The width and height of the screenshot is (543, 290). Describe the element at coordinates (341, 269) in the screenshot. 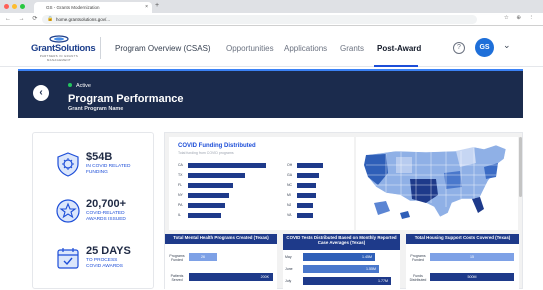

I see `covid-tests-bar-june: 1.55M` at that location.